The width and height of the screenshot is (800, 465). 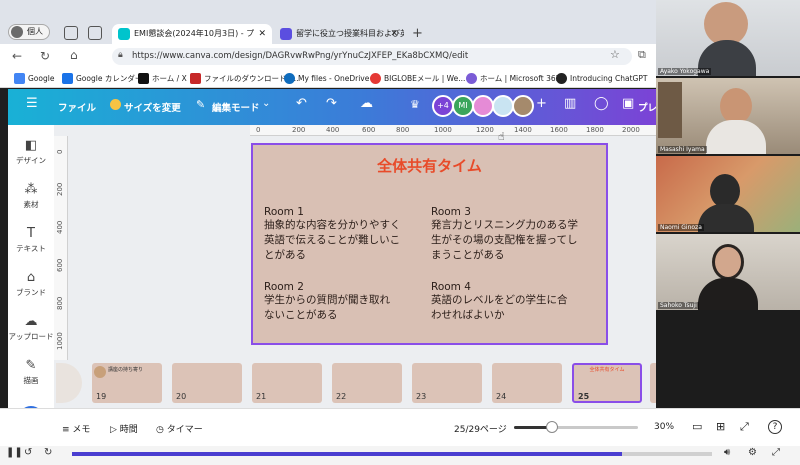 I want to click on notes-icon: ≡, so click(x=67, y=430).